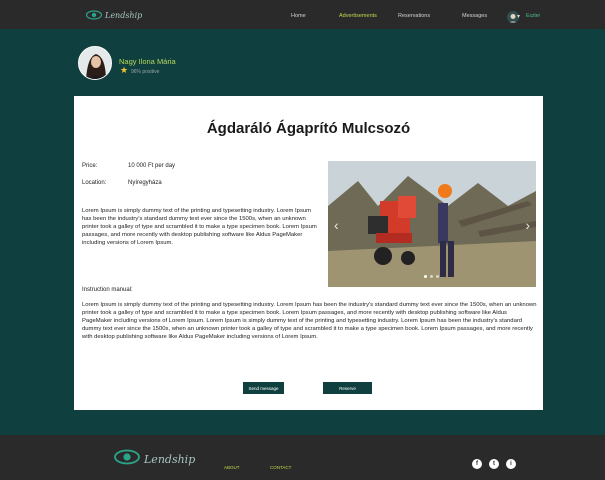 Image resolution: width=605 pixels, height=480 pixels. I want to click on brand-name: Lendship, so click(124, 15).